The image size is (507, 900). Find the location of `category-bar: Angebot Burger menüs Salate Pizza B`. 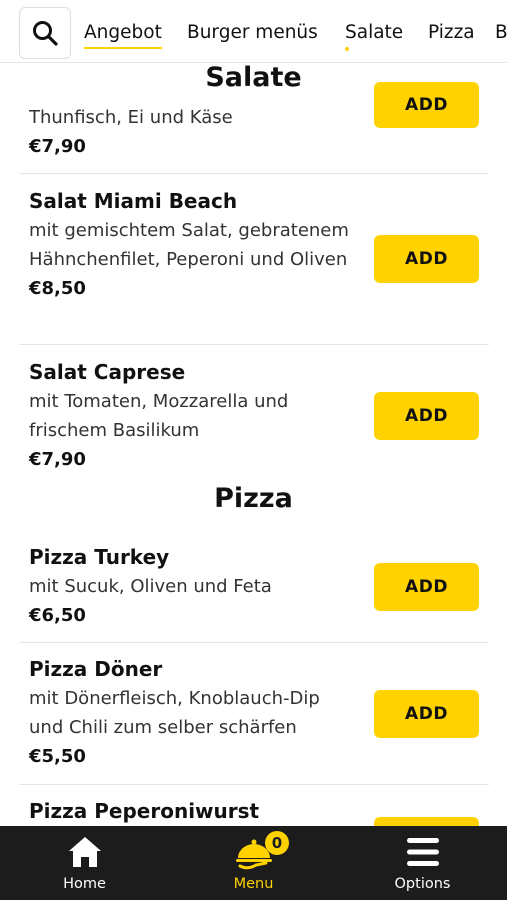

category-bar: Angebot Burger menüs Salate Pizza B is located at coordinates (253, 31).